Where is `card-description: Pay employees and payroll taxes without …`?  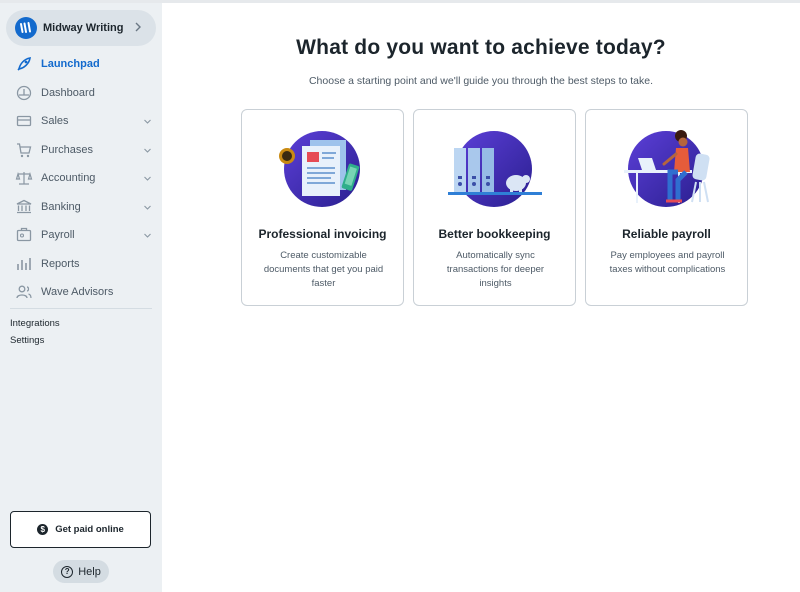
card-description: Pay employees and payroll taxes without … is located at coordinates (667, 262).